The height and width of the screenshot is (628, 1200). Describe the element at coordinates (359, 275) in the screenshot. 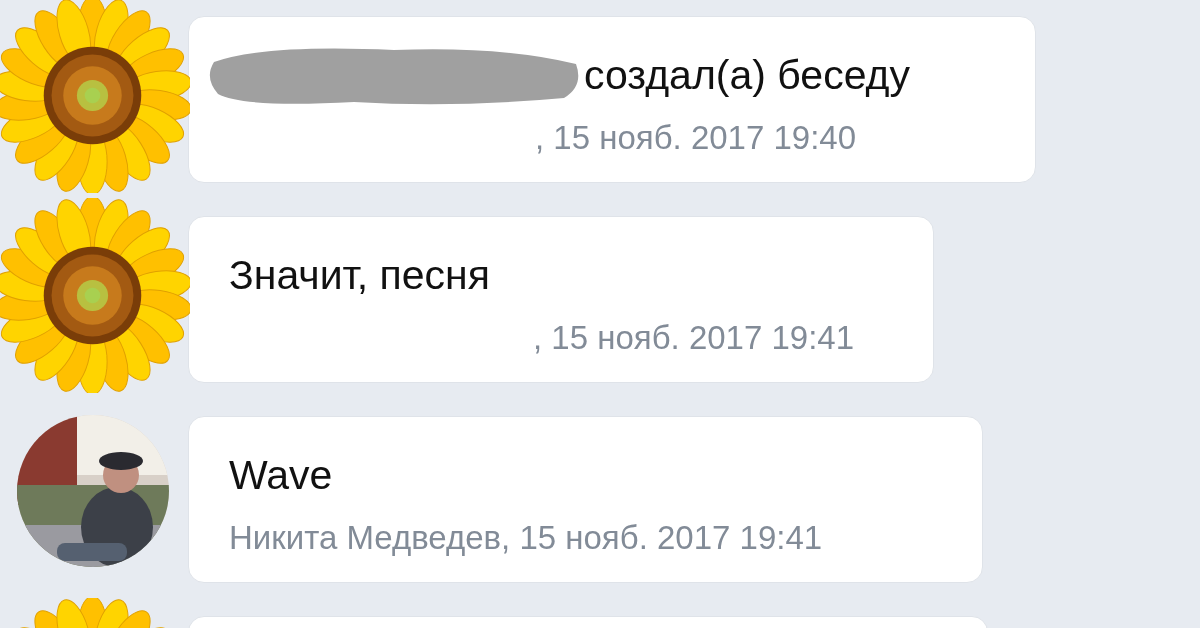

I see `message-text: Значит, песня` at that location.